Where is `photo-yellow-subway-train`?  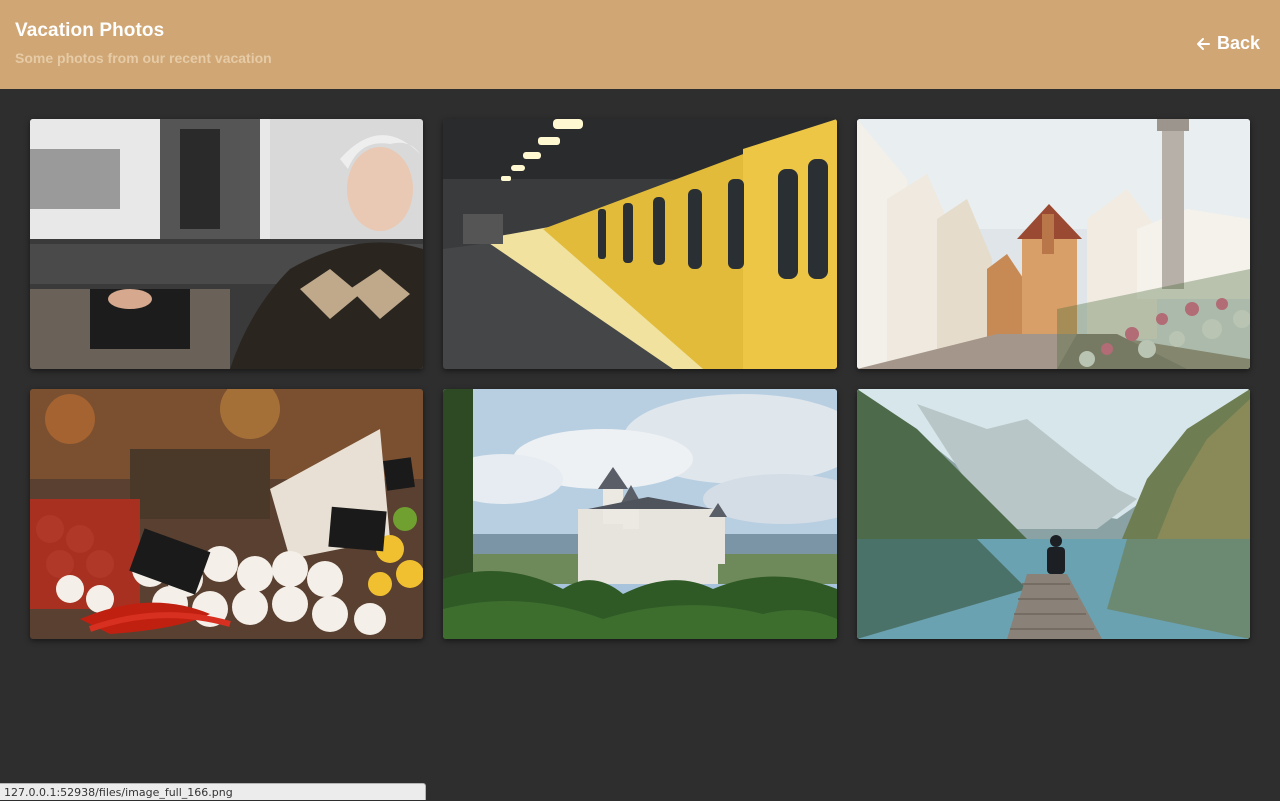
photo-yellow-subway-train is located at coordinates (640, 244).